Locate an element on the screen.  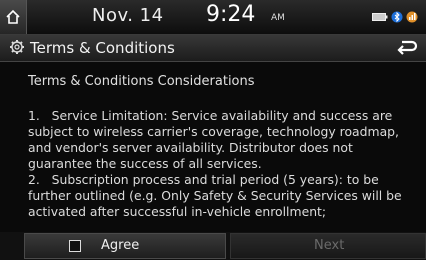
battery-icon is located at coordinates (380, 17).